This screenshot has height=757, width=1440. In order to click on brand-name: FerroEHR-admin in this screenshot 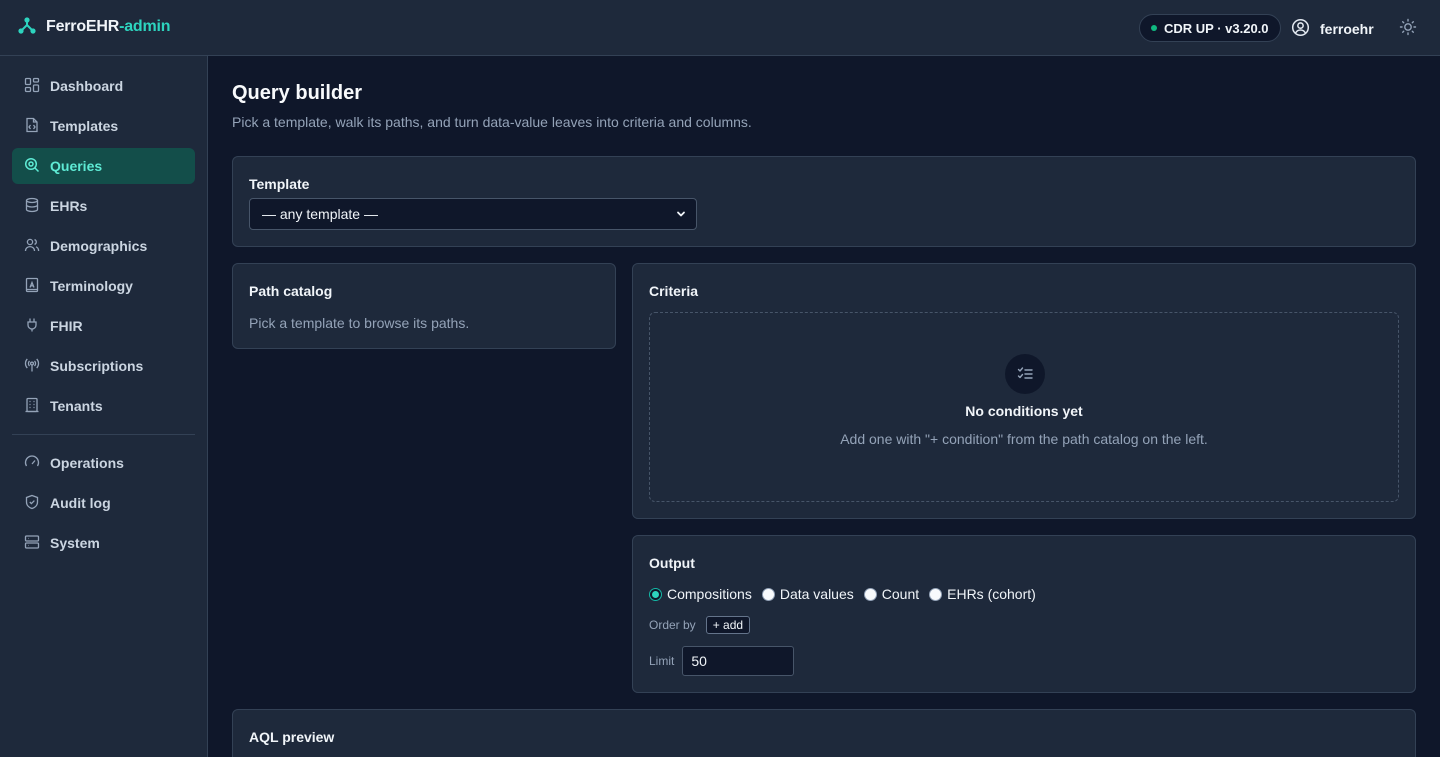, I will do `click(108, 26)`.